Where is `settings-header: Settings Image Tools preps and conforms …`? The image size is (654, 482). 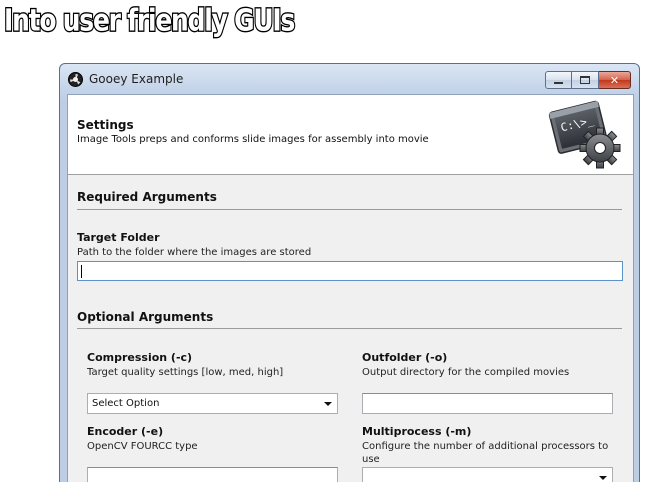 settings-header: Settings Image Tools preps and conforms … is located at coordinates (350, 135).